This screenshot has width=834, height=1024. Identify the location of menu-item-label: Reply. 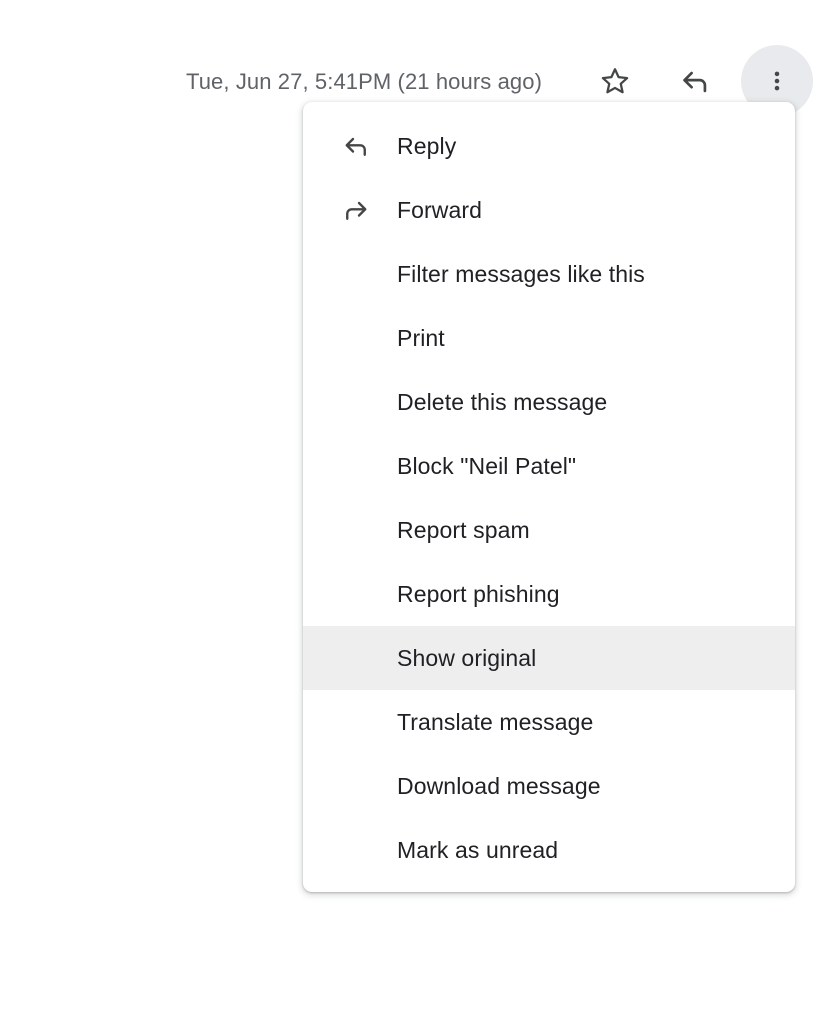
(427, 146).